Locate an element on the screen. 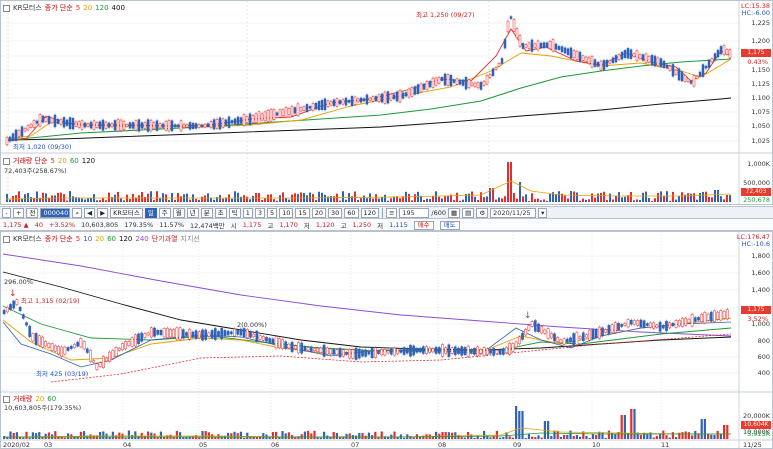 This screenshot has width=773, height=449. toolbar-divider is located at coordinates (382, 212).